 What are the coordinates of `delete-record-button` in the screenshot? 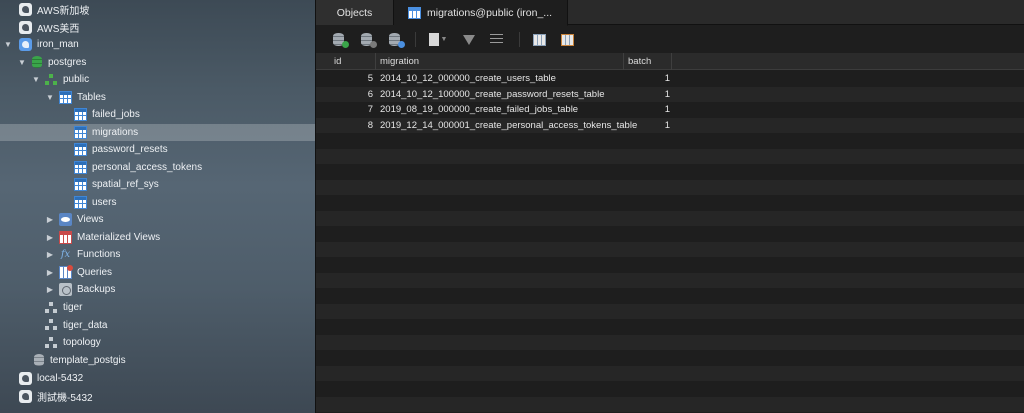 It's located at (367, 40).